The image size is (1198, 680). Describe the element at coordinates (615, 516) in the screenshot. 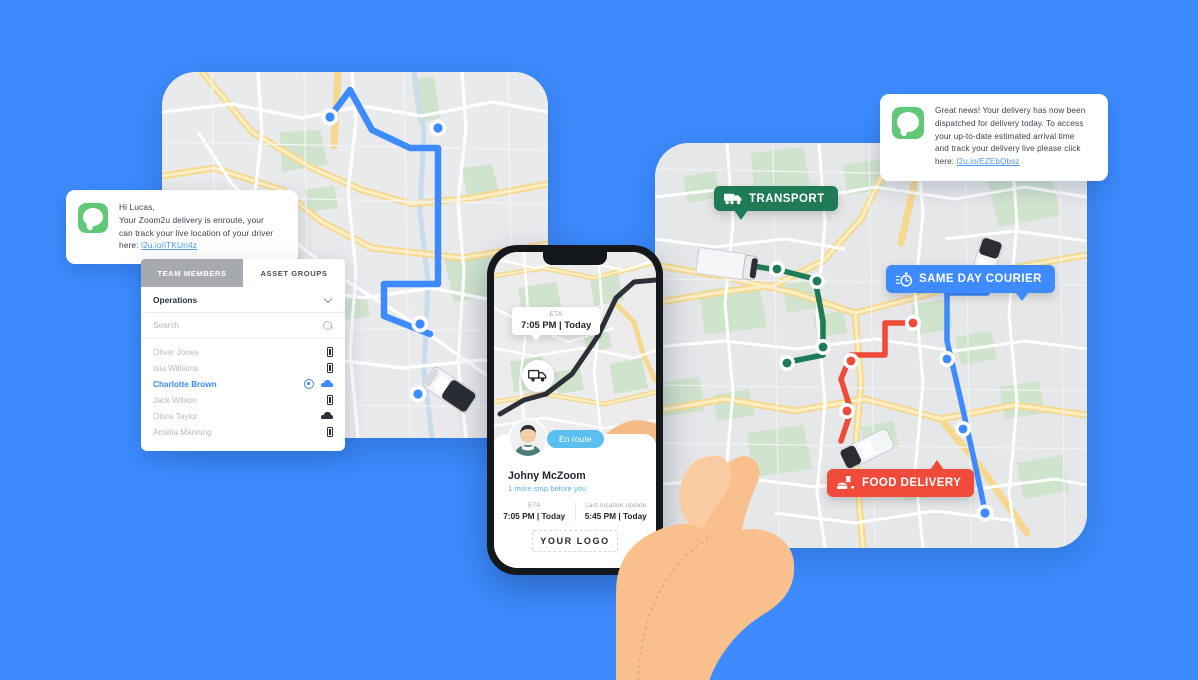

I see `stat-value: 5:45 PM | Today` at that location.